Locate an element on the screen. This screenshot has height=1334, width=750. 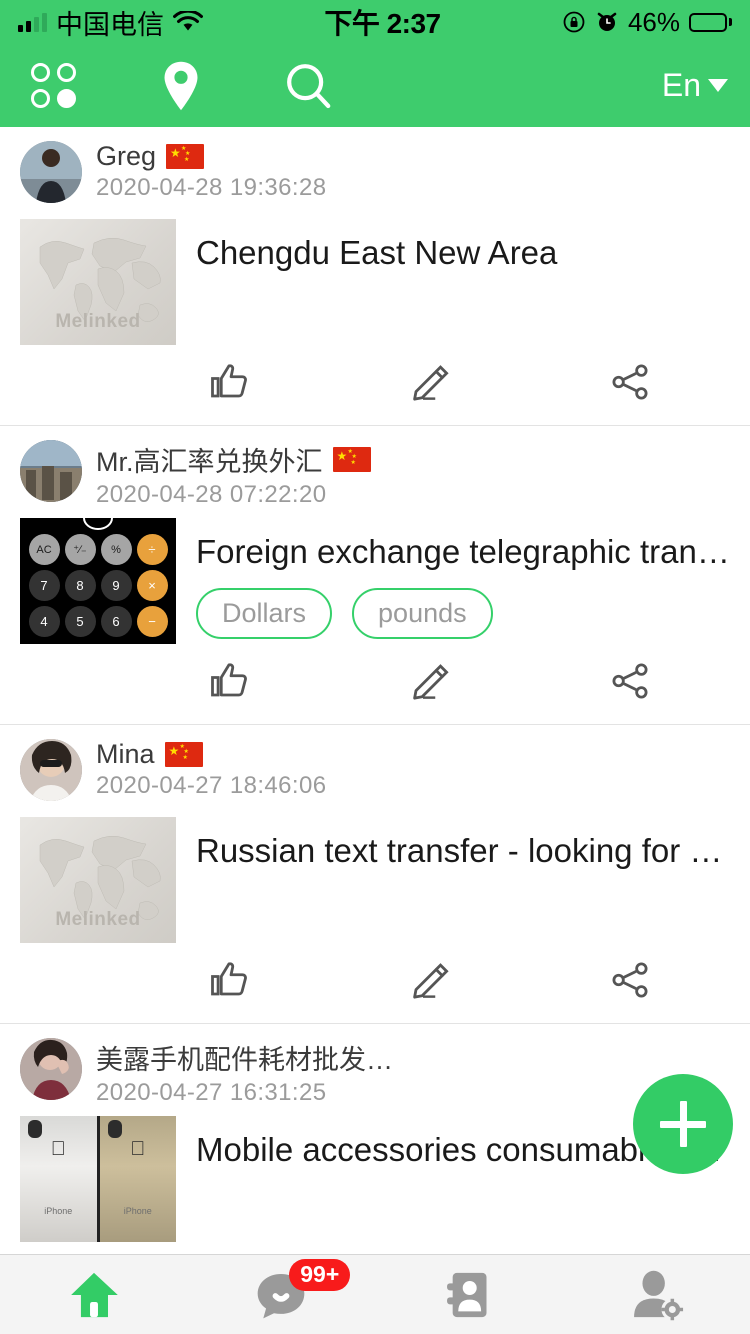
tab-home is located at coordinates (94, 1294).